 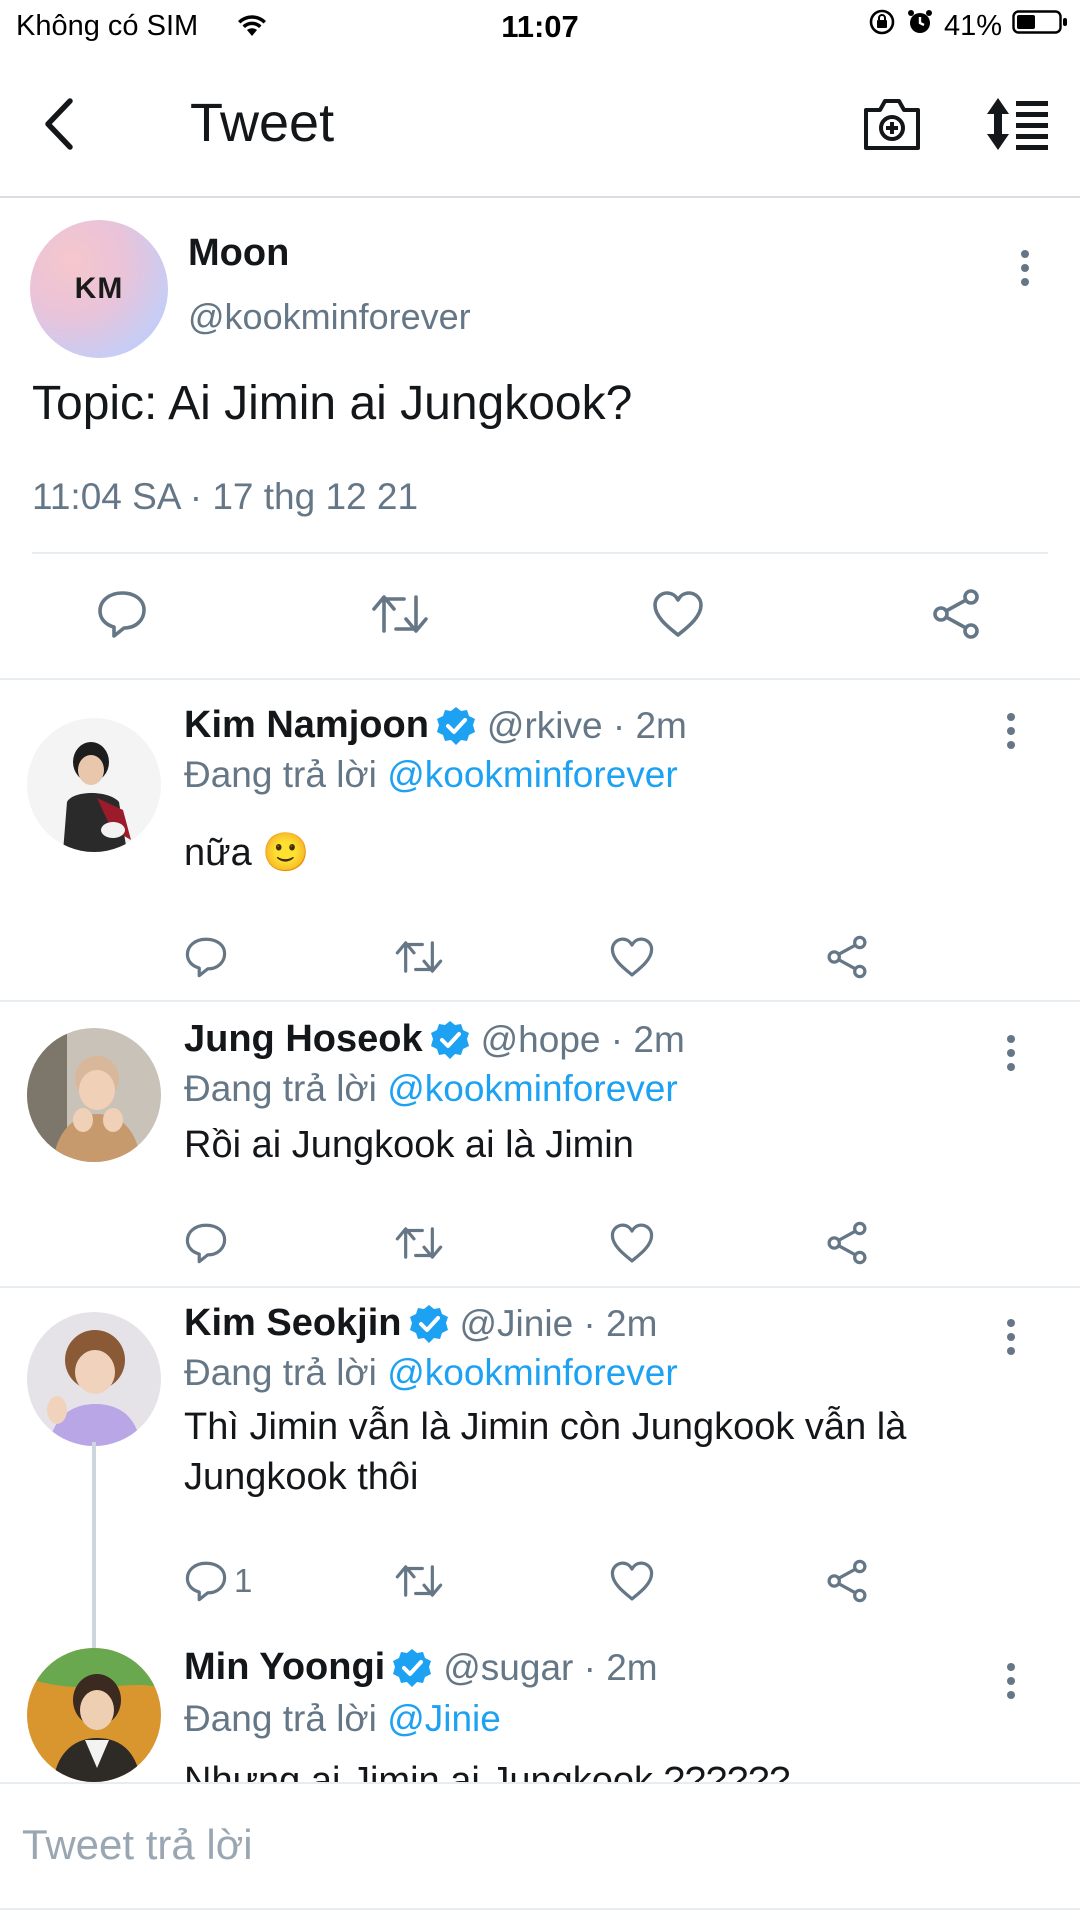 What do you see at coordinates (329, 317) in the screenshot?
I see `author-handle: @kookminforever` at bounding box center [329, 317].